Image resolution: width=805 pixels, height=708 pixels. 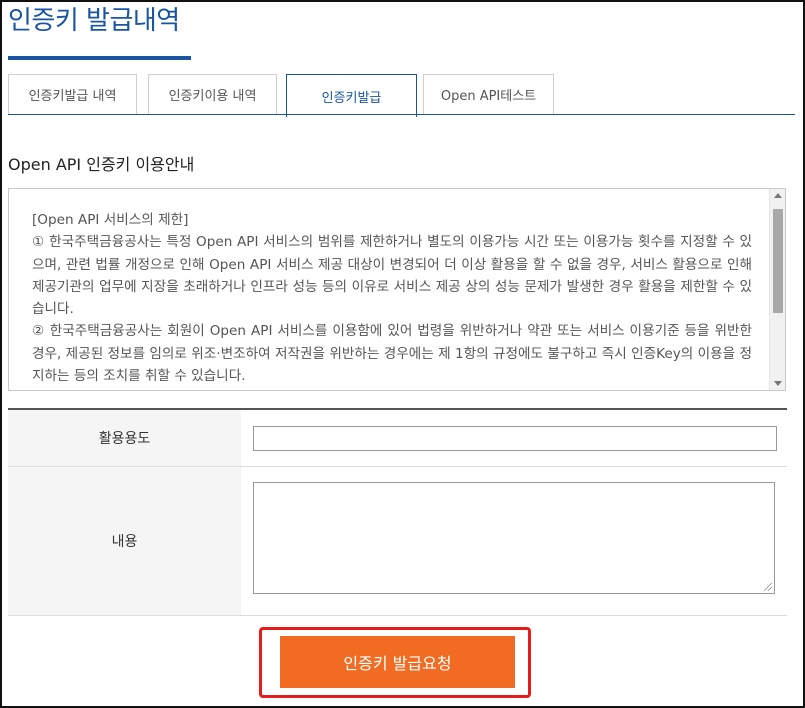 What do you see at coordinates (401, 114) in the screenshot?
I see `tabs-divider` at bounding box center [401, 114].